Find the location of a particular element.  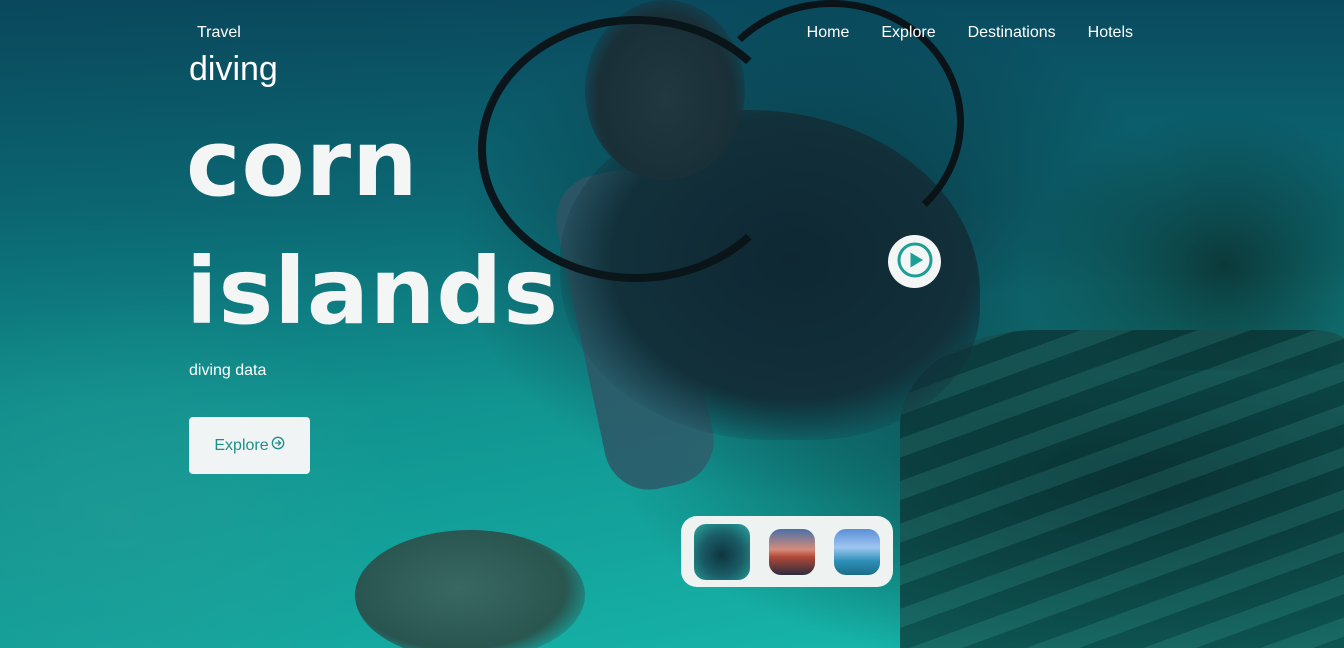

sailboat-thumbnail is located at coordinates (856, 551).